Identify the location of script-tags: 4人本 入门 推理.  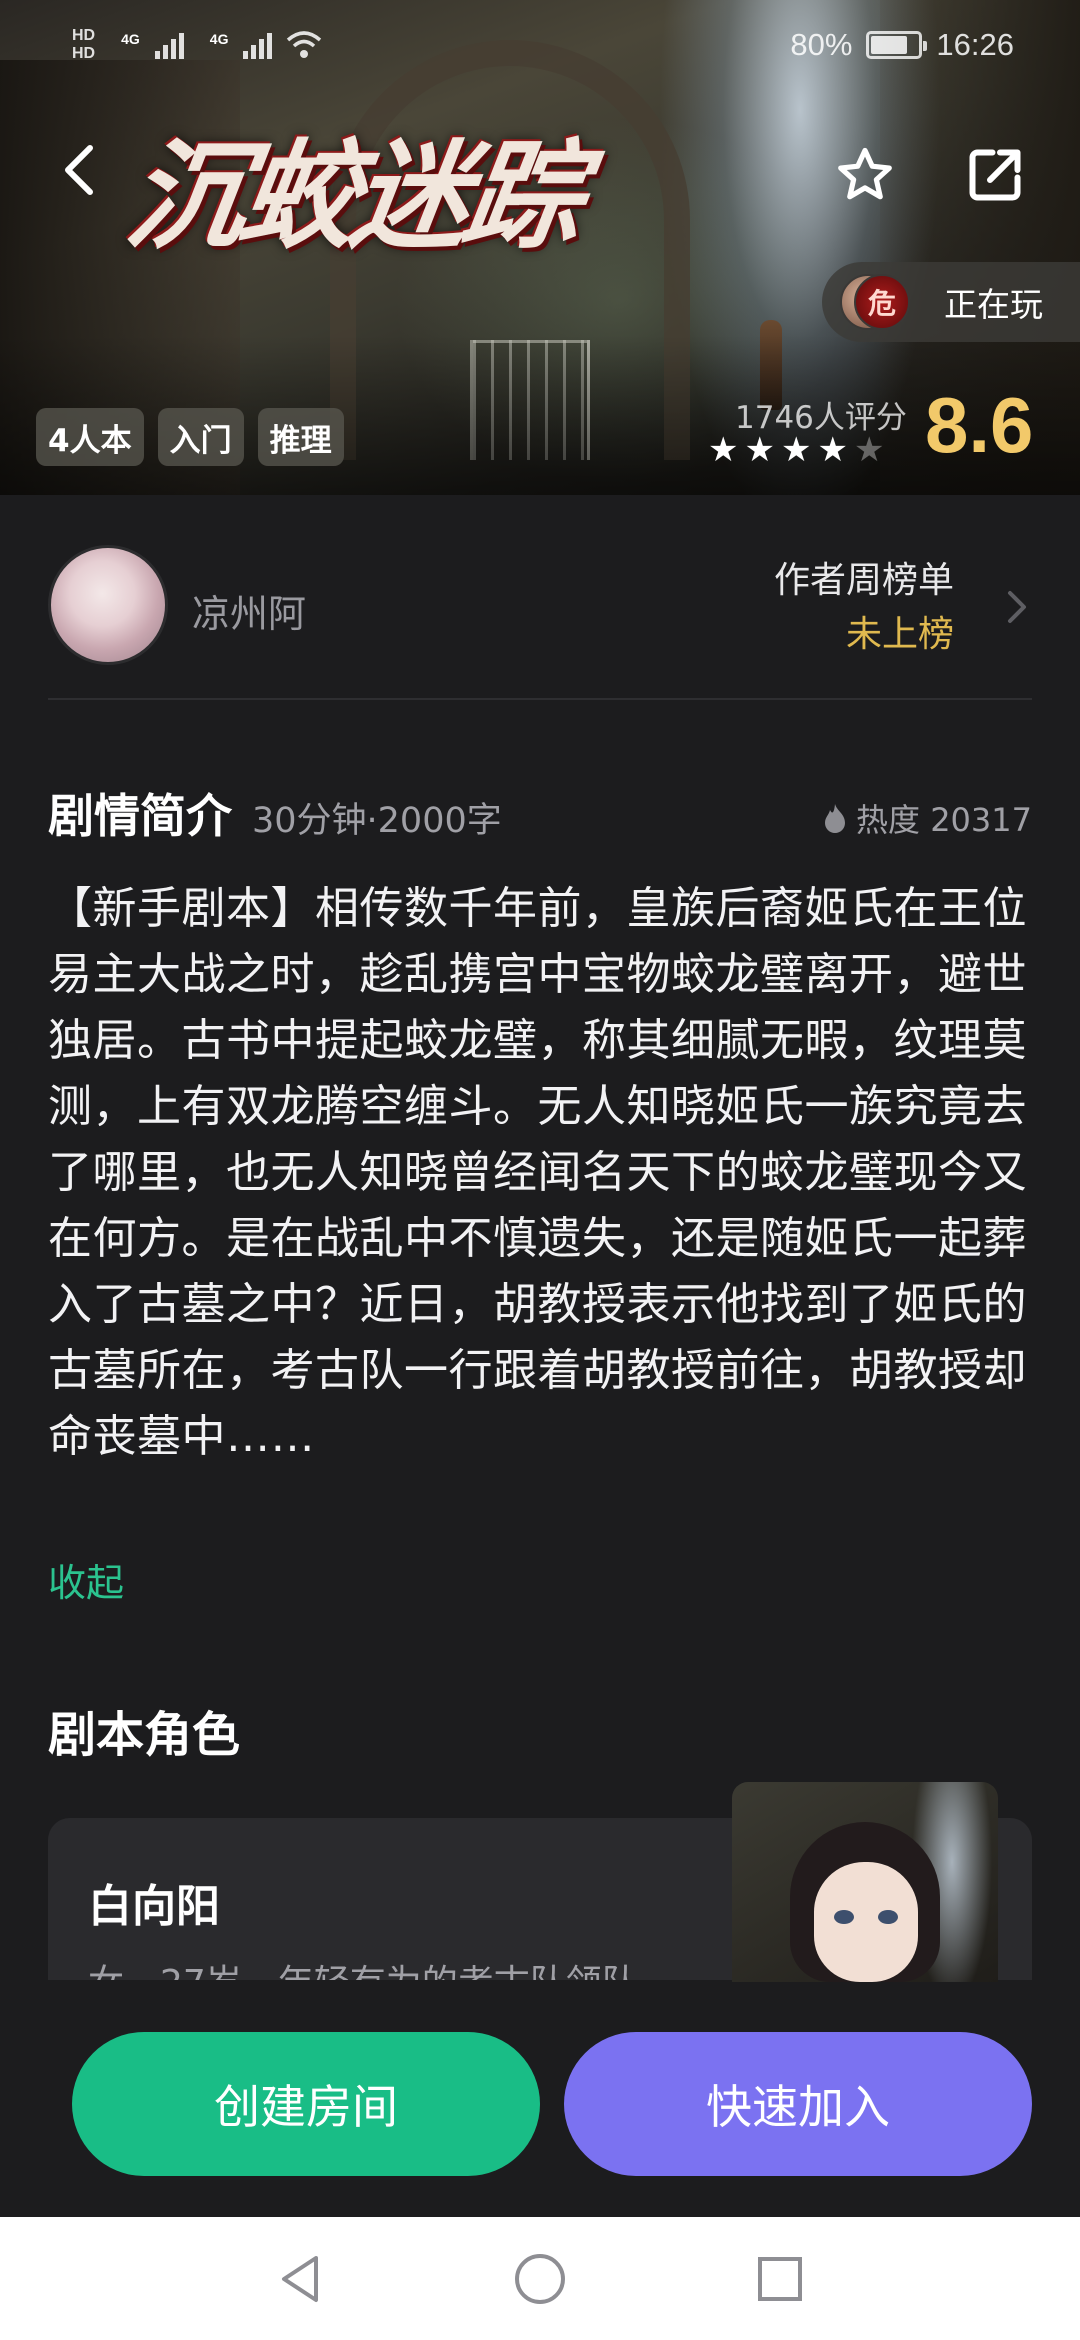
(190, 437).